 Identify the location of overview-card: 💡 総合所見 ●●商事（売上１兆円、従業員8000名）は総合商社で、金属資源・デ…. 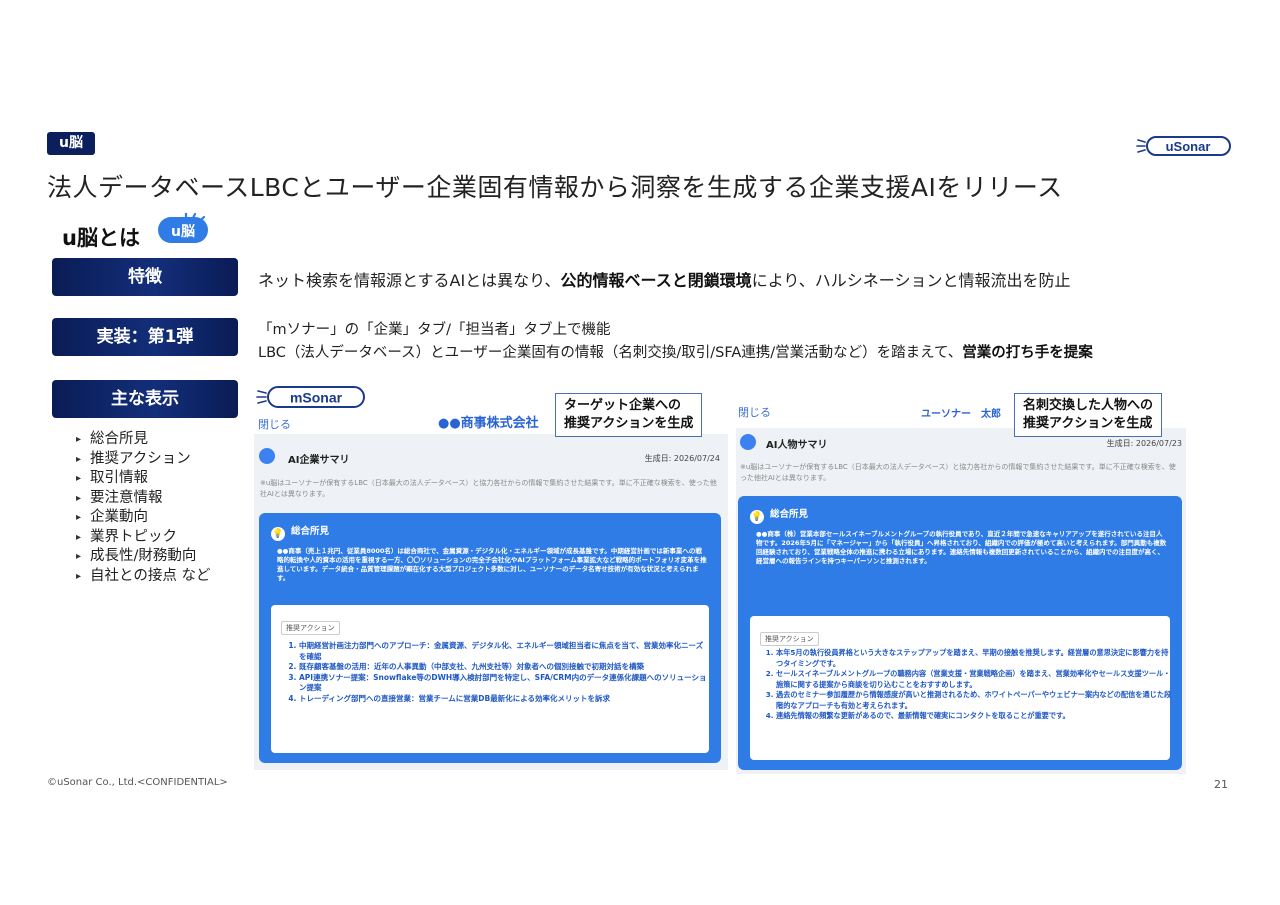
(490, 638).